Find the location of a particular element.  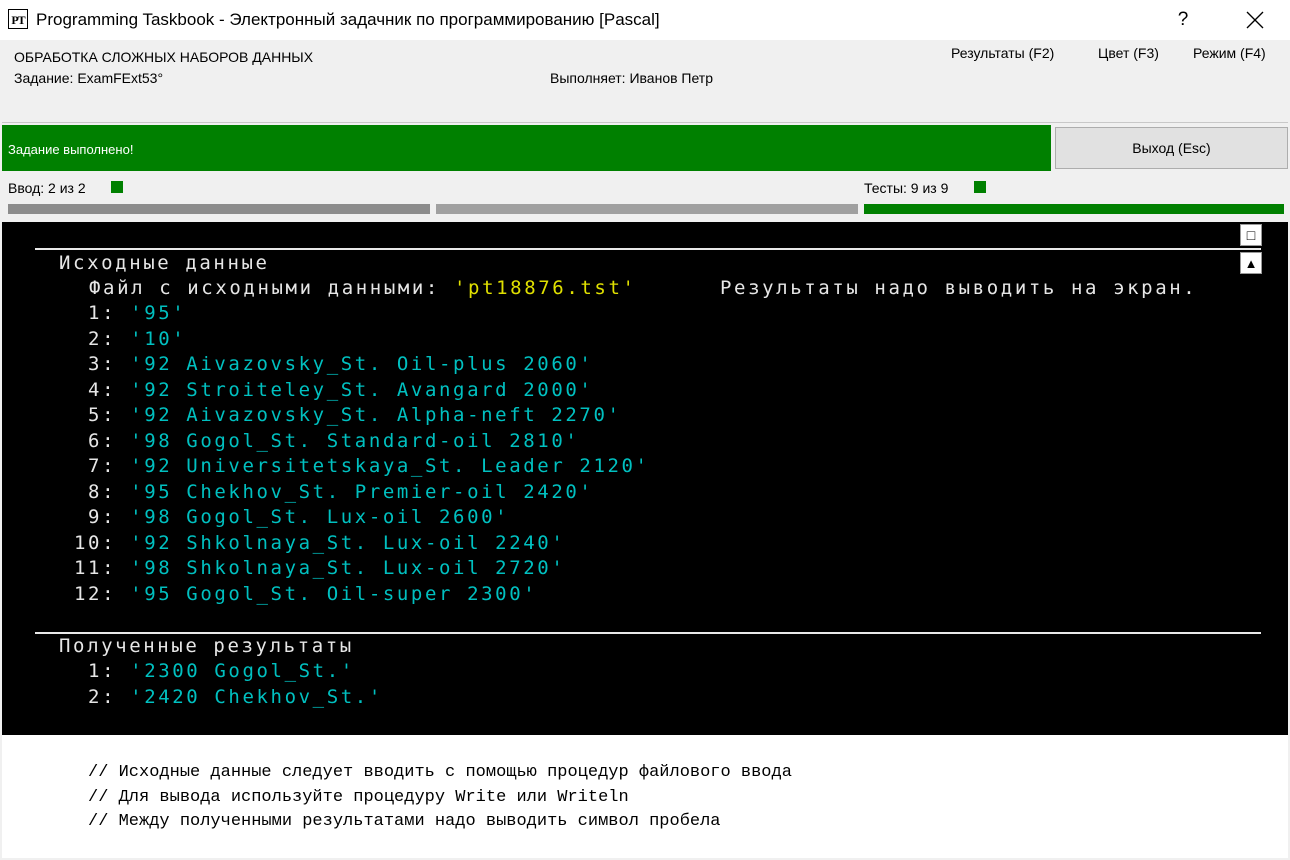

help-button: ? is located at coordinates (1183, 20).